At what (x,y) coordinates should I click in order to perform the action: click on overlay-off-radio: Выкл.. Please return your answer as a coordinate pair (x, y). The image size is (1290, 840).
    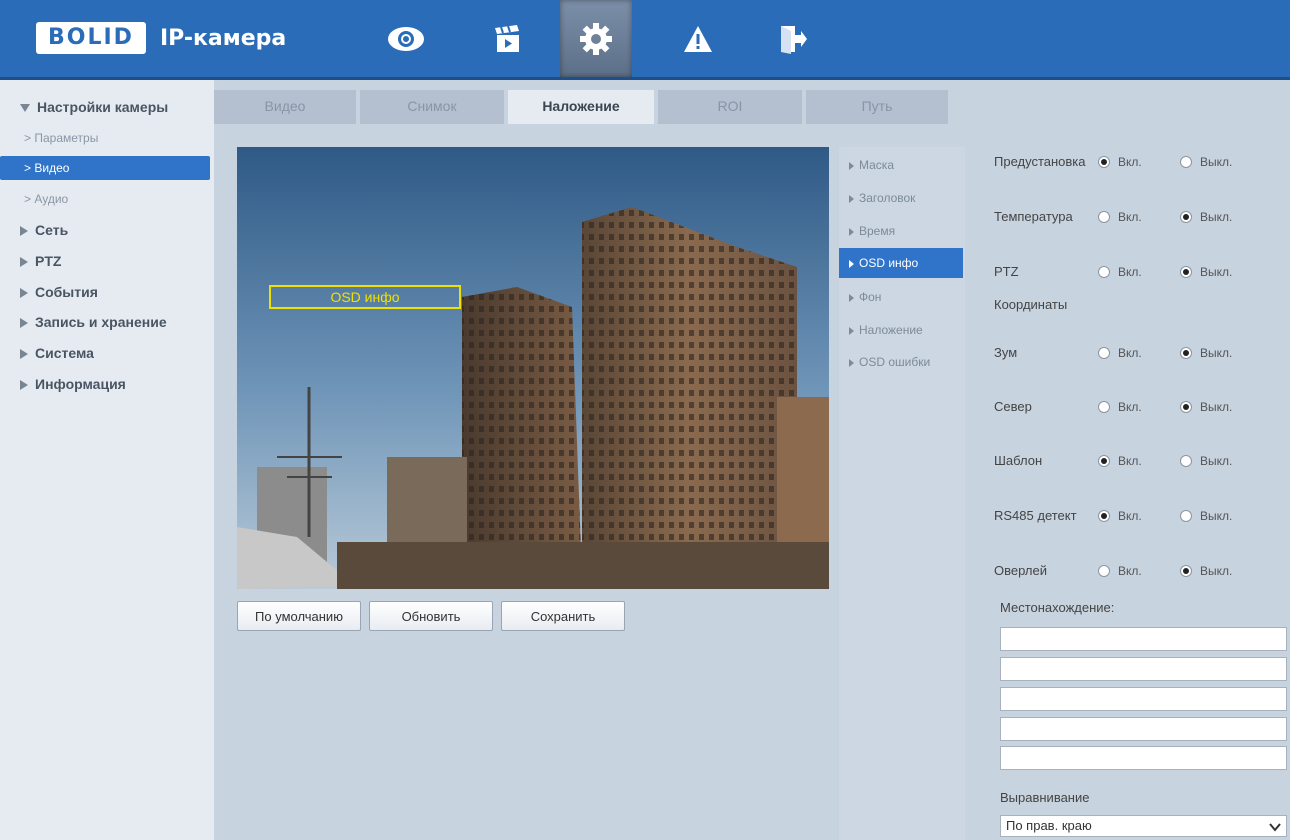
    Looking at the image, I should click on (1206, 571).